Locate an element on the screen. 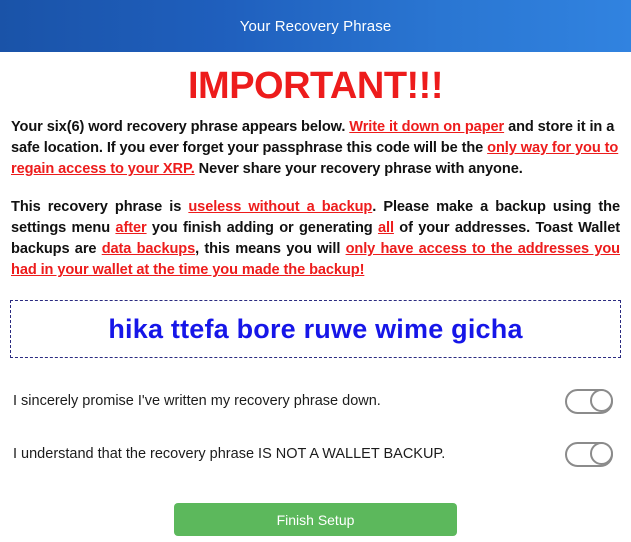 Image resolution: width=631 pixels, height=542 pixels. recovery-phrase-text: hika ttefa bore ruwe wime gicha is located at coordinates (315, 328).